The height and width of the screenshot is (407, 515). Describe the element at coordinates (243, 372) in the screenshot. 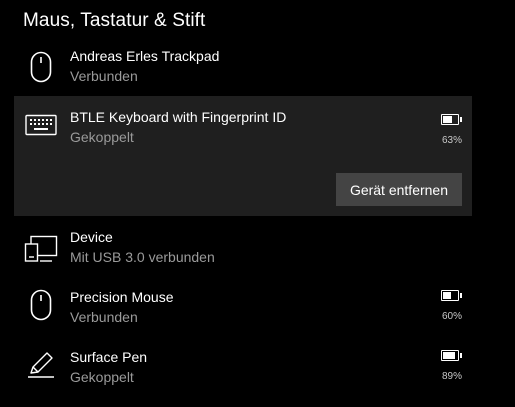

I see `device-item-surface-pen: Surface Pen Gekoppelt 89%` at that location.